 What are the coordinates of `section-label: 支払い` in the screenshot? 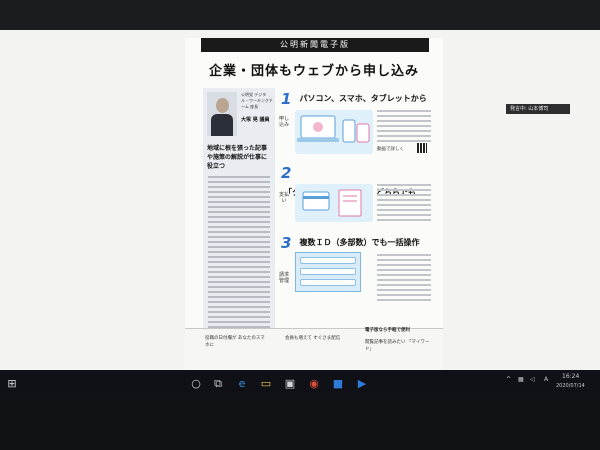 It's located at (284, 198).